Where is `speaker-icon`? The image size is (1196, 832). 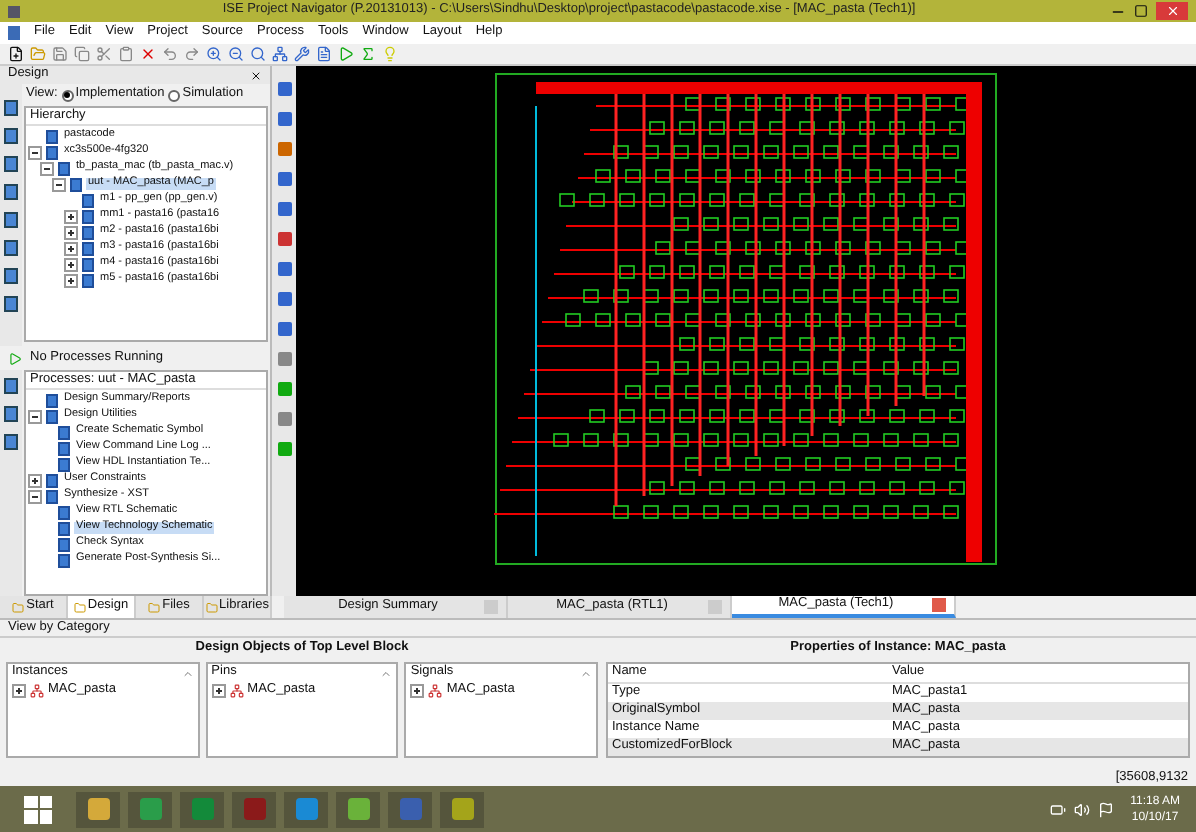 speaker-icon is located at coordinates (1082, 809).